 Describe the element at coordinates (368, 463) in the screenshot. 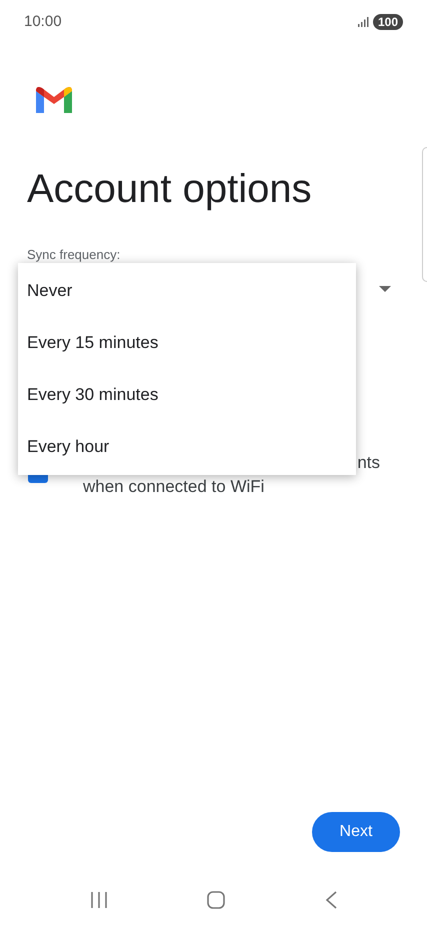

I see `option-label-fragment: nts` at that location.